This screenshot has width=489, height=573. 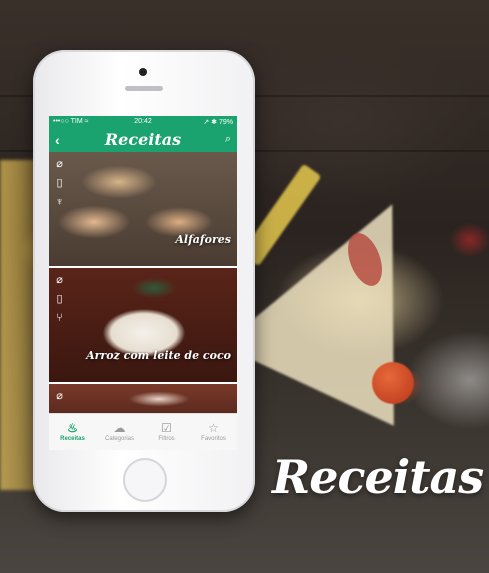 I want to click on diet-icons: ⌀ ▯ ♆, so click(x=59, y=182).